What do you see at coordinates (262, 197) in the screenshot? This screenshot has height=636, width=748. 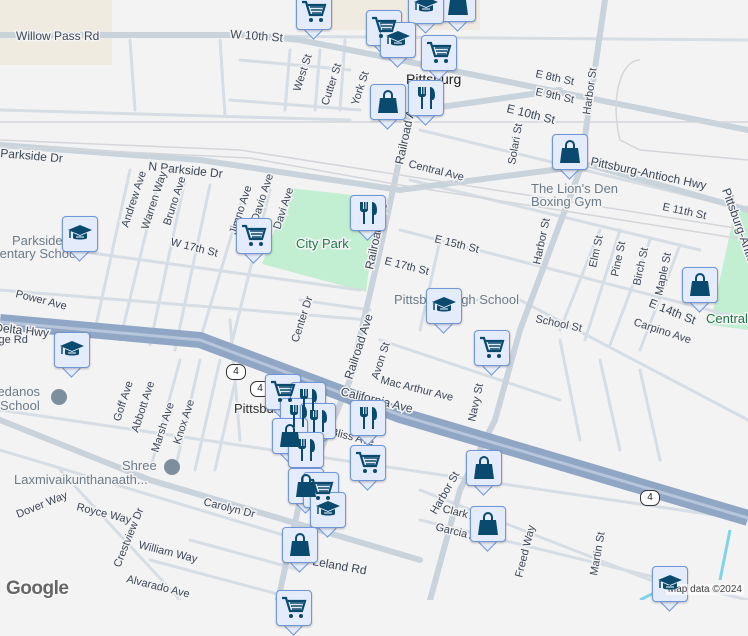 I see `street-label: Davio Ave` at bounding box center [262, 197].